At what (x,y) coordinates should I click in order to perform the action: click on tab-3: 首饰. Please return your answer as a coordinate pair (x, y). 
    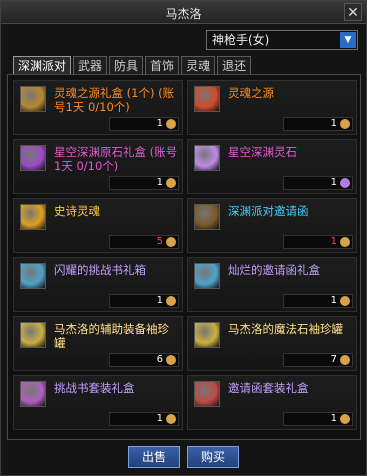
    Looking at the image, I should click on (162, 65).